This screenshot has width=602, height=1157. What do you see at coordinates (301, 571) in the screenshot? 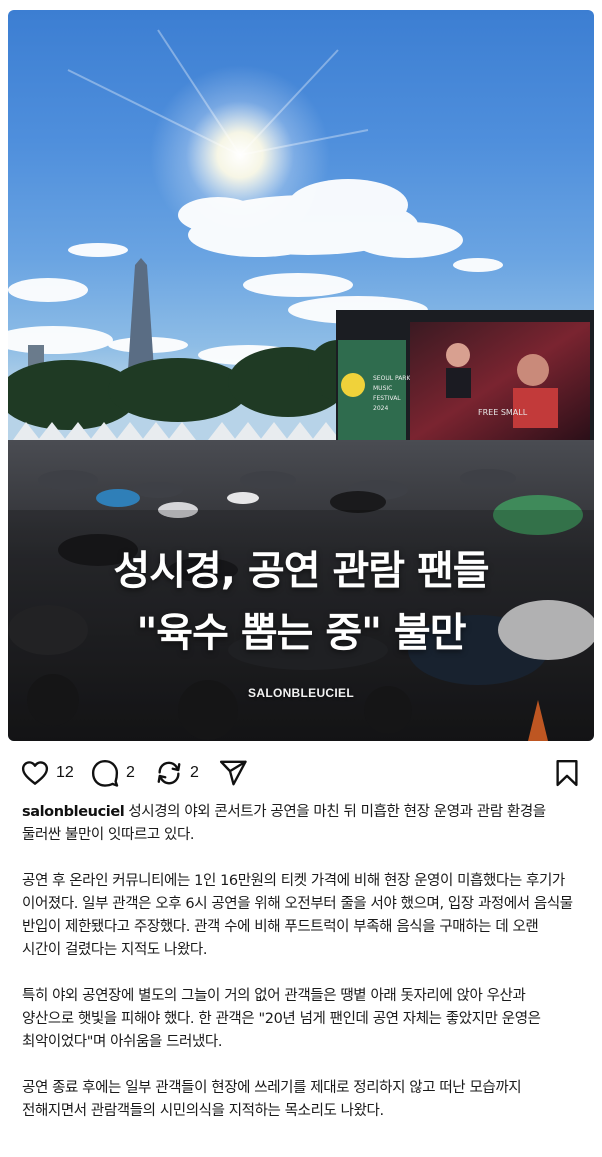
I see `headline-line-1: 성시경, 공연 관람 팬들` at bounding box center [301, 571].